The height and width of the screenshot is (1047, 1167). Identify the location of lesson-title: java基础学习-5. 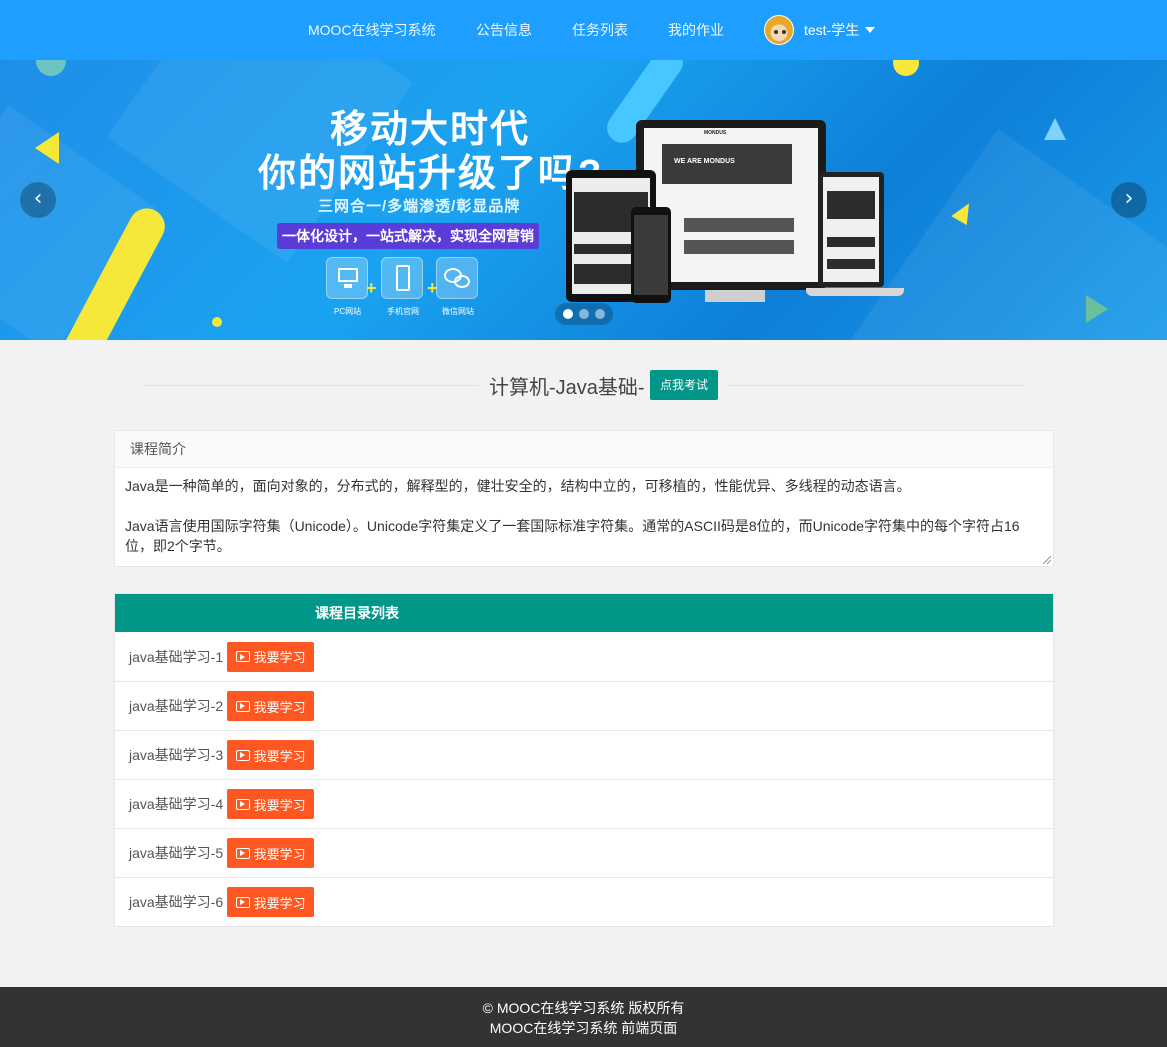
(176, 853).